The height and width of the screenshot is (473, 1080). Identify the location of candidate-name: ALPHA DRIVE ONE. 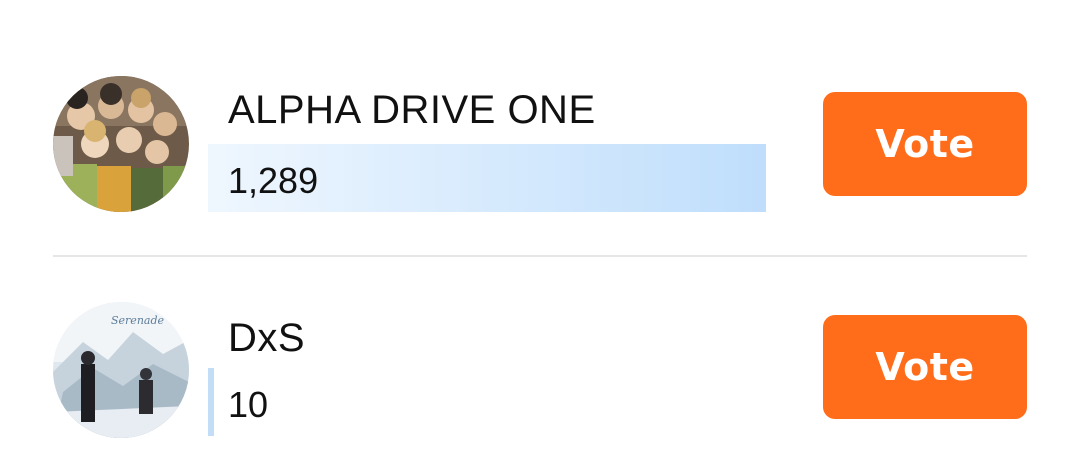
(412, 110).